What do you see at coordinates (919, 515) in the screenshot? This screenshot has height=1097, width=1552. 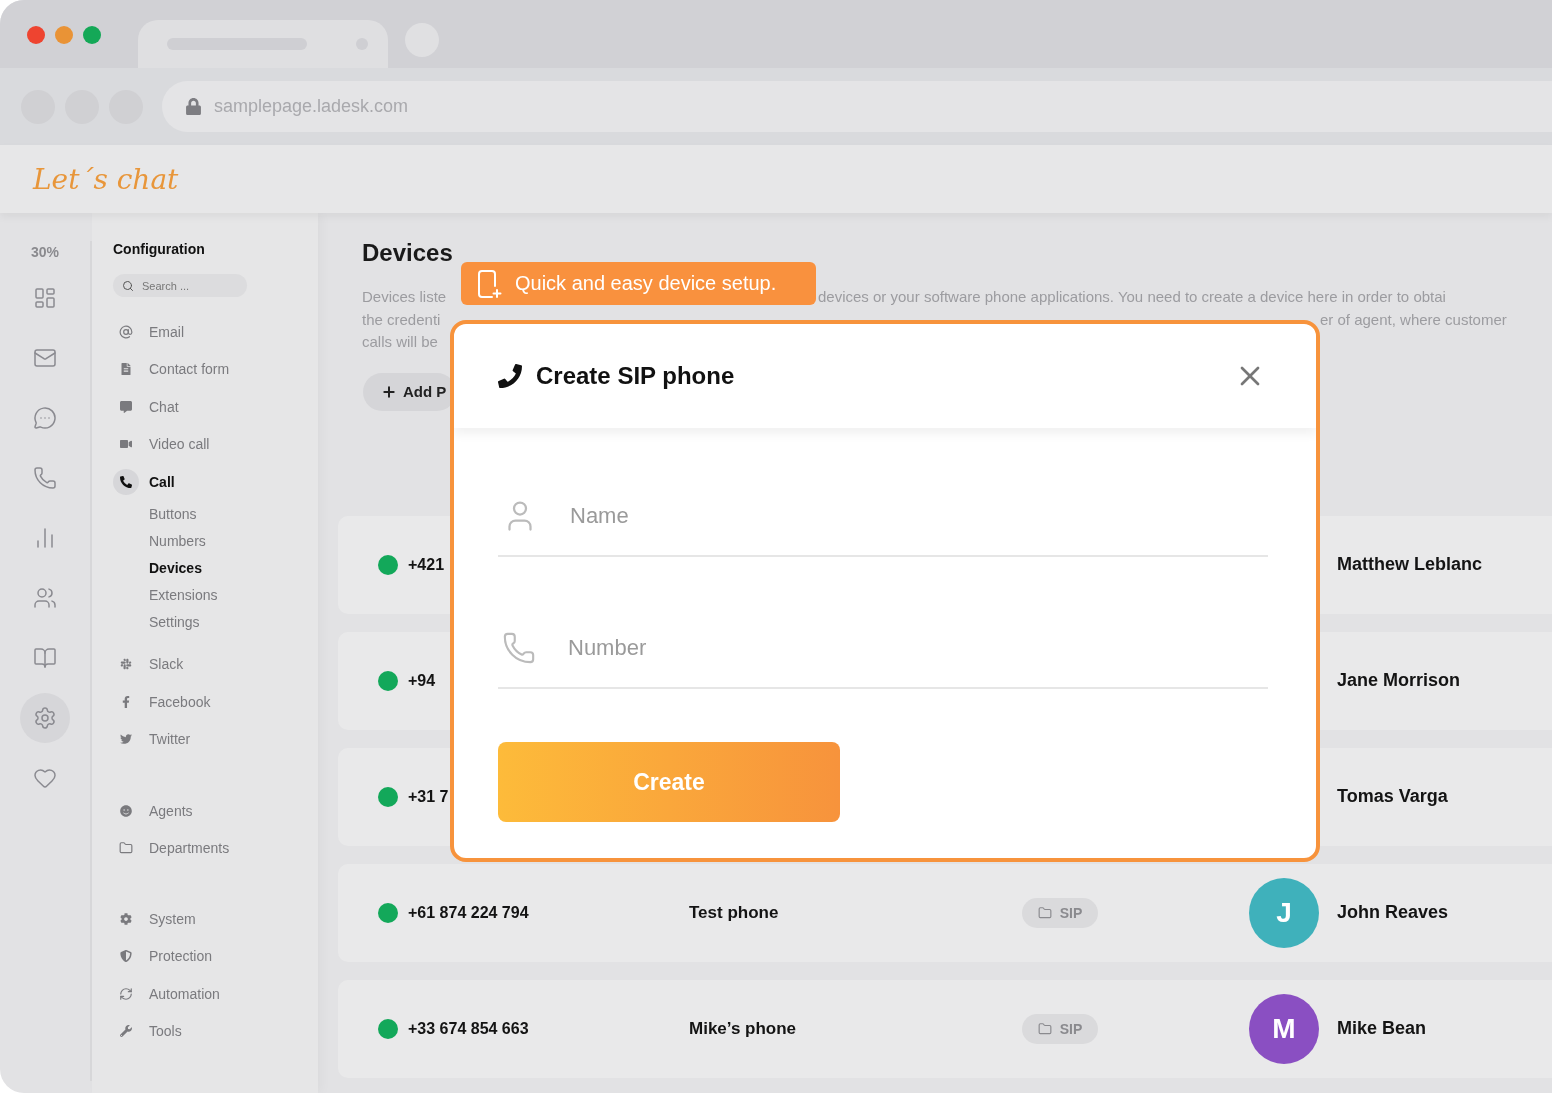 I see `input-field: Name` at bounding box center [919, 515].